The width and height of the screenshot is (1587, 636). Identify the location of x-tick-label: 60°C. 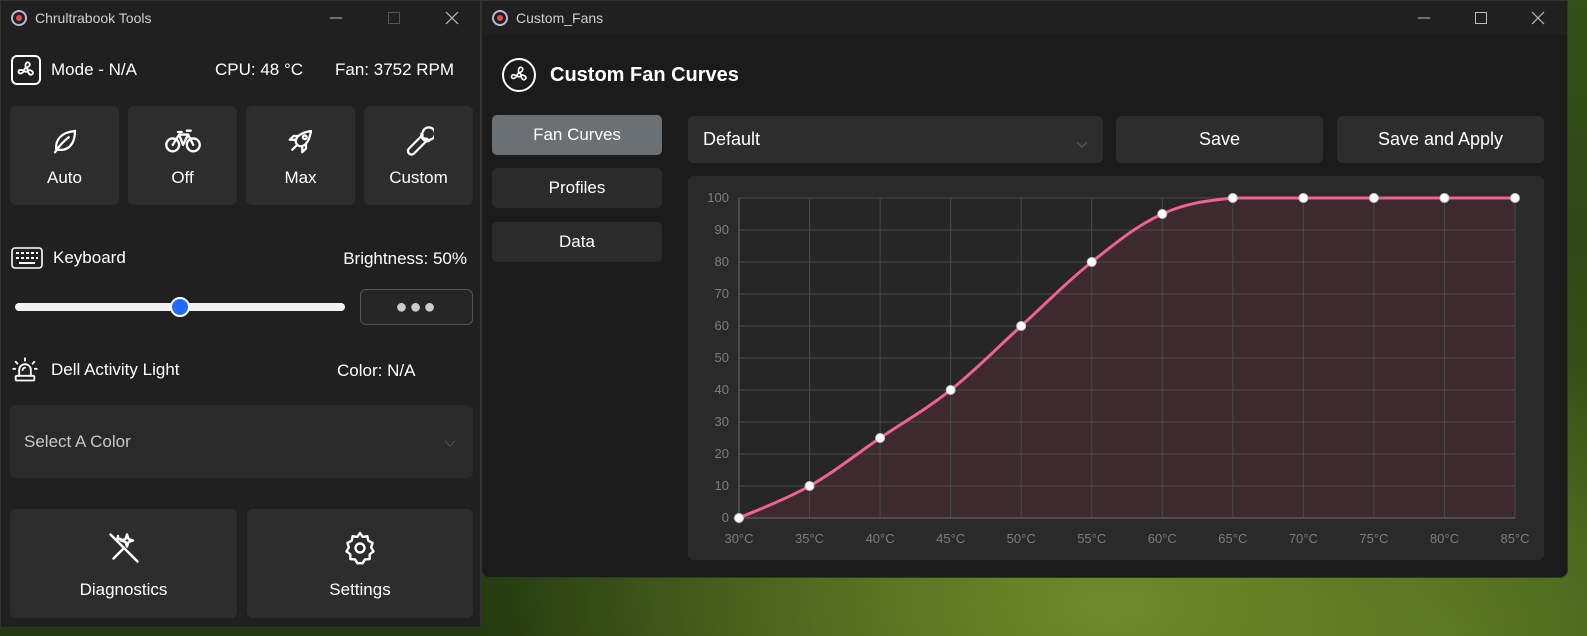
(1162, 538).